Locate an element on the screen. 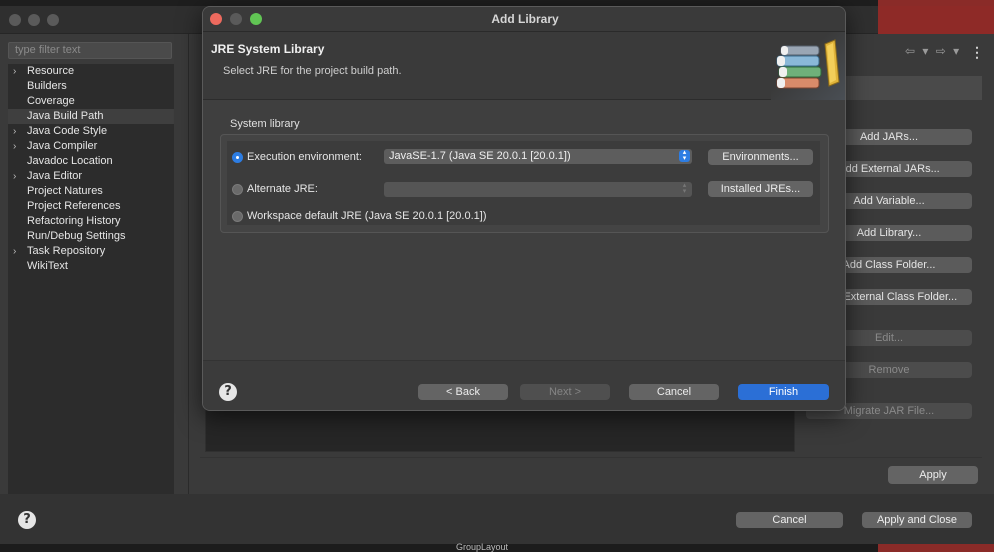 This screenshot has width=994, height=552. close-light-inactive is located at coordinates (15, 20).